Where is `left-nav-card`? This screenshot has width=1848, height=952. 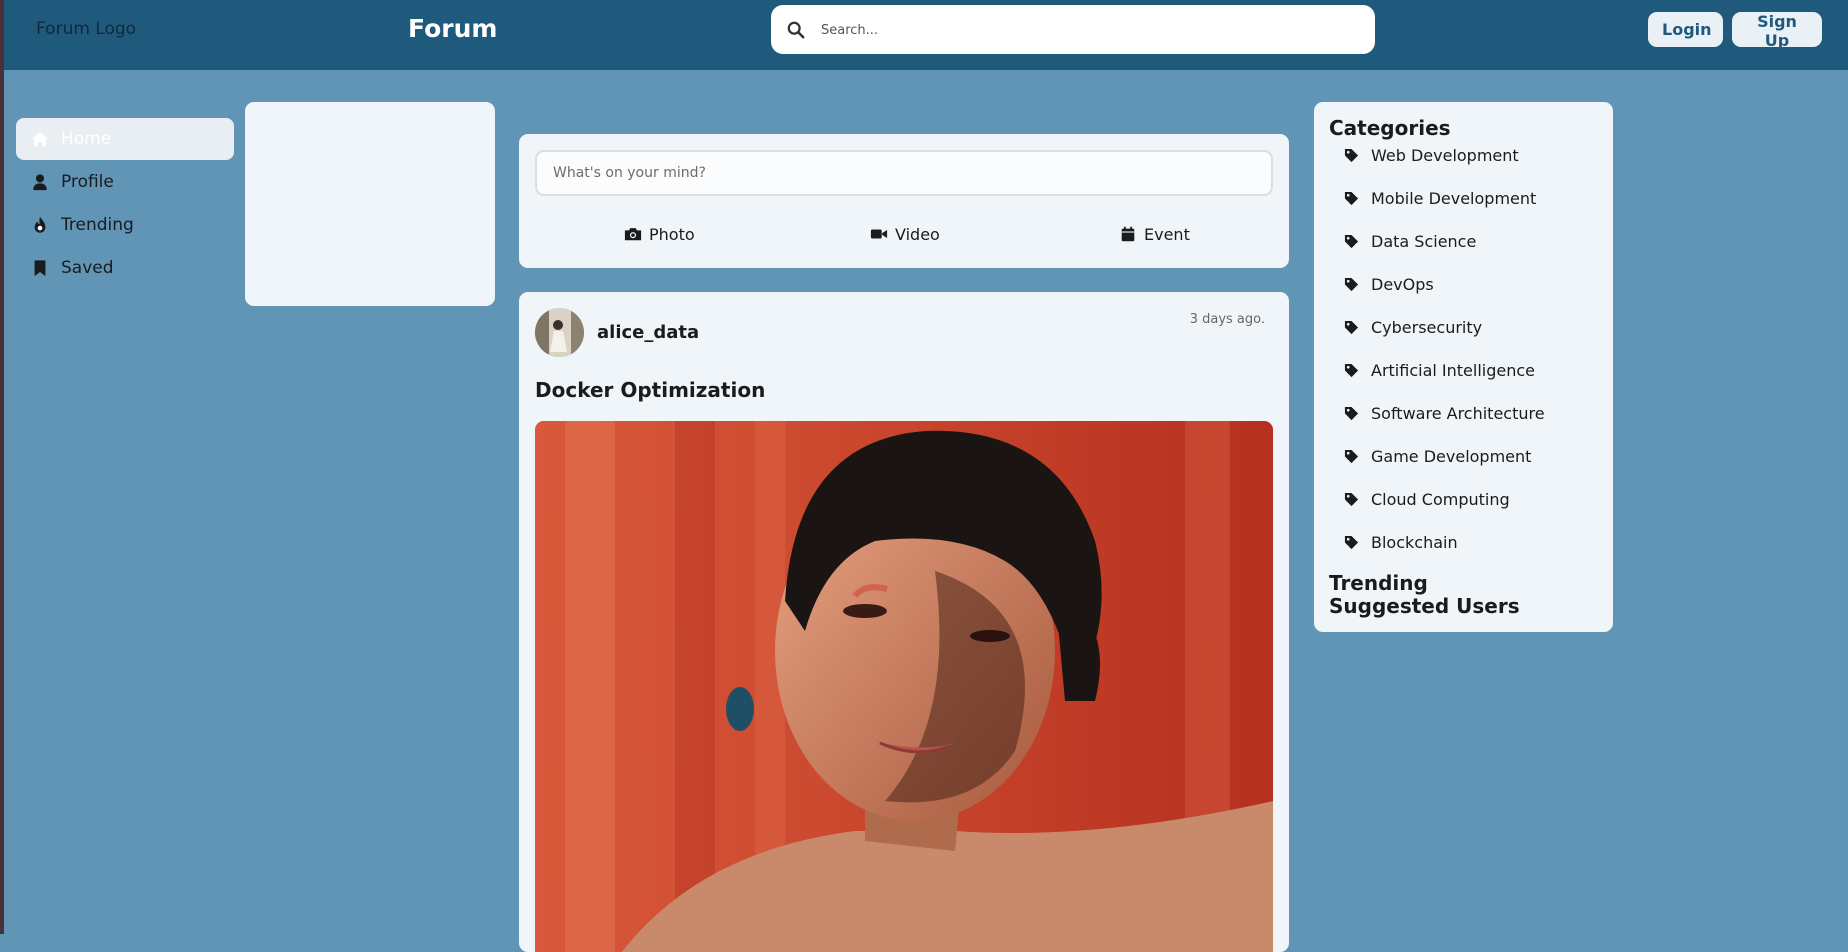
left-nav-card is located at coordinates (370, 204).